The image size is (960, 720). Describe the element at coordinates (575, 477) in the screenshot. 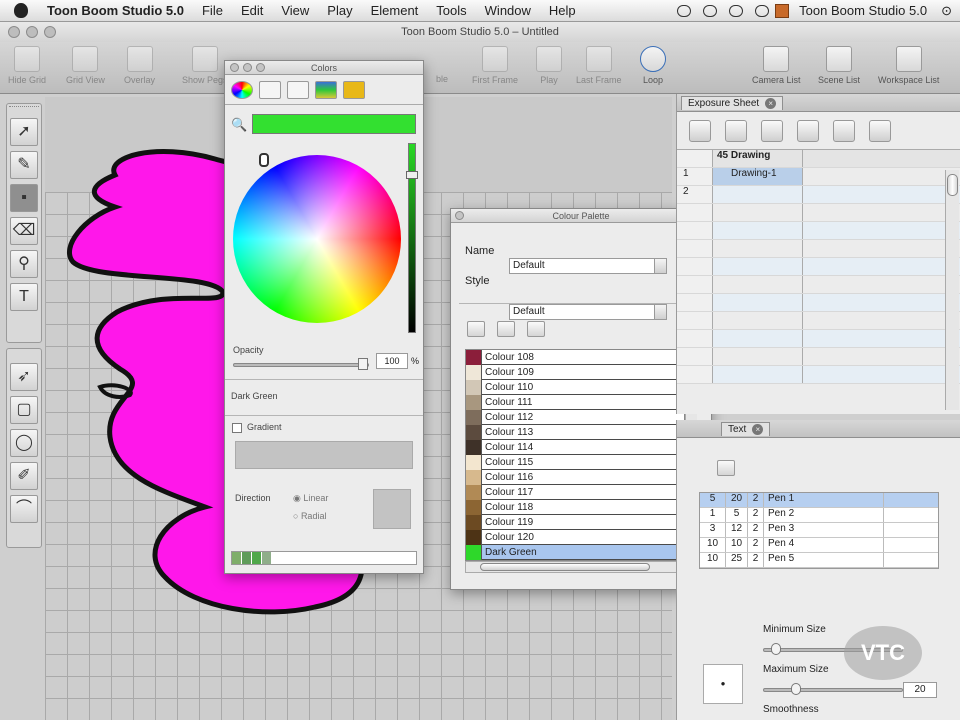

I see `colour-list-item: Colour 116` at that location.